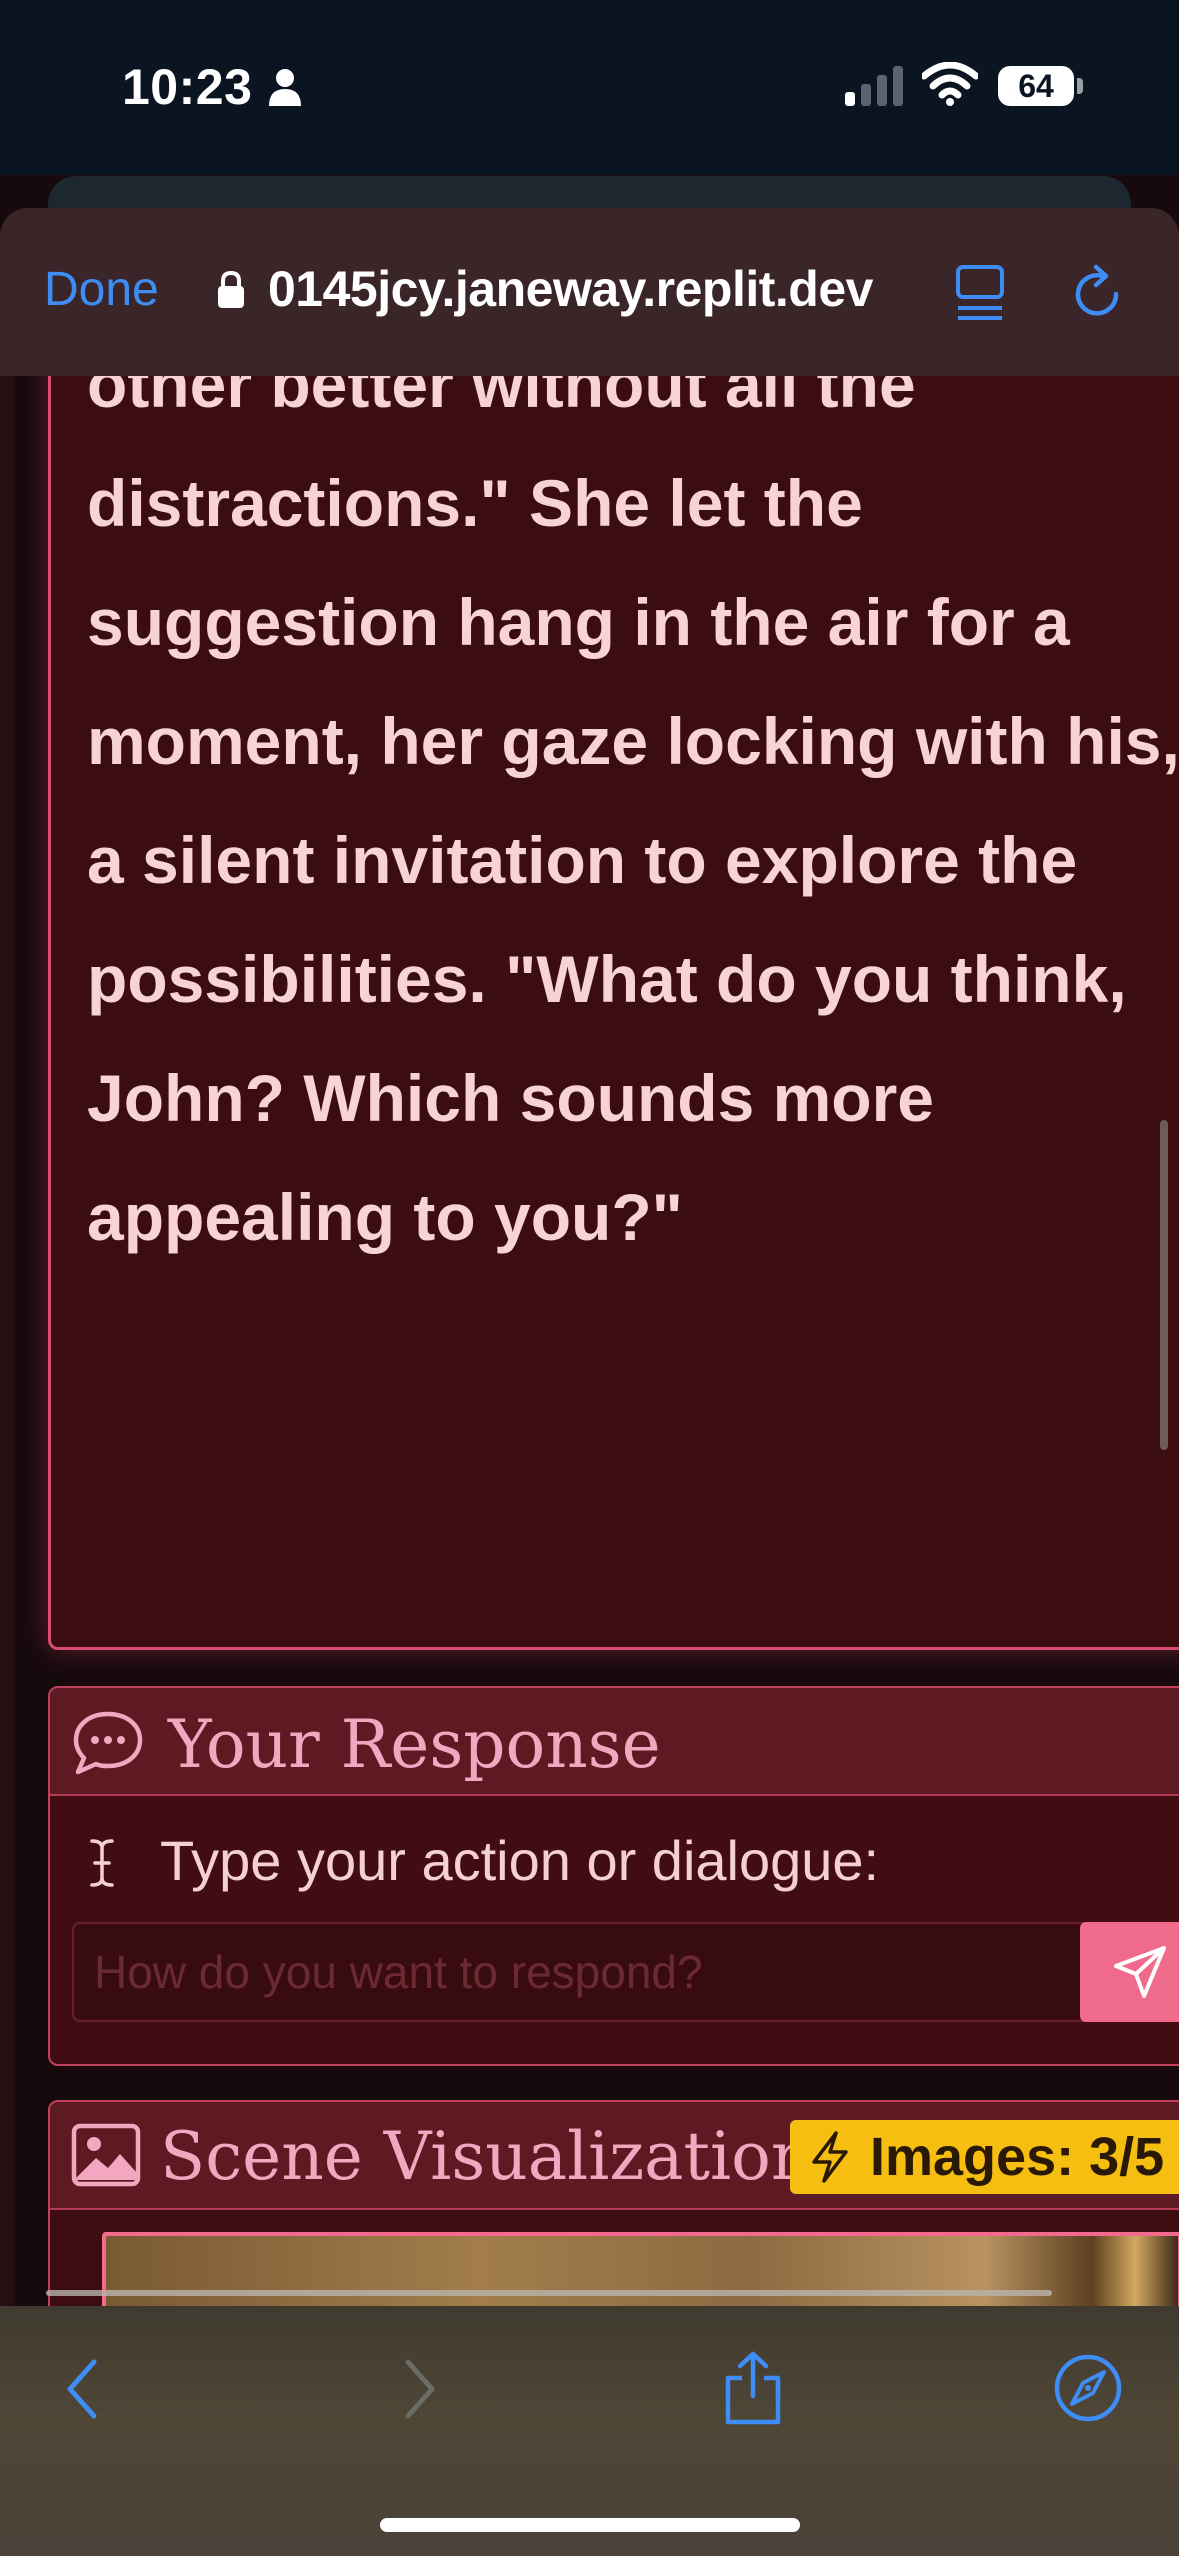  Describe the element at coordinates (1140, 1972) in the screenshot. I see `send-icon` at that location.